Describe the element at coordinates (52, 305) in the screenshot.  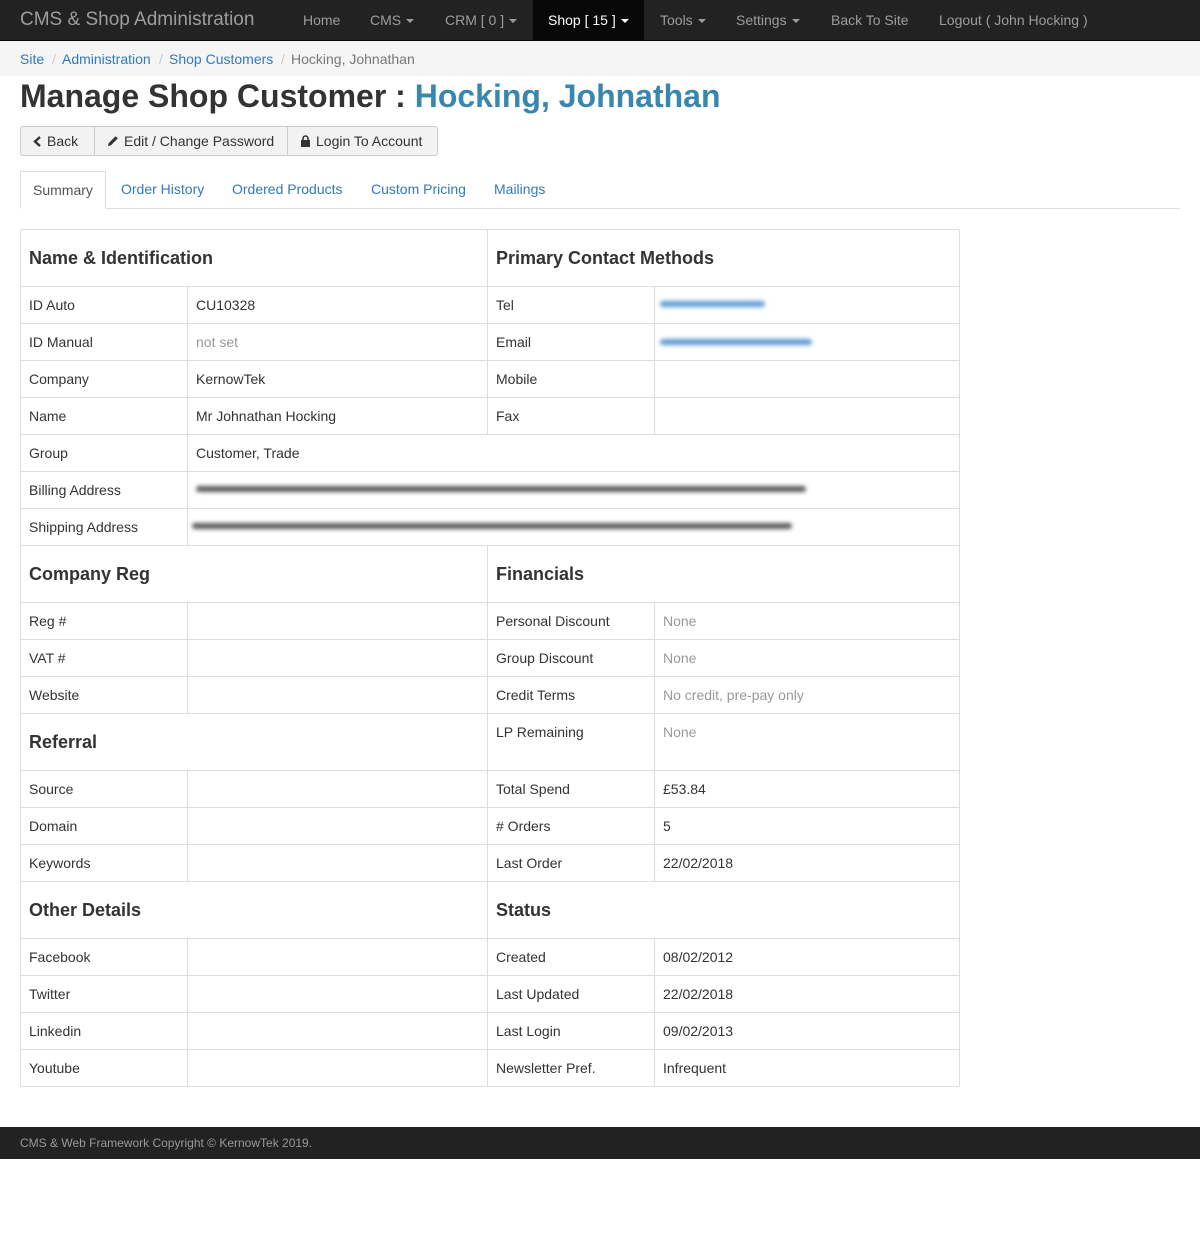
I see `field-label: ID Auto` at that location.